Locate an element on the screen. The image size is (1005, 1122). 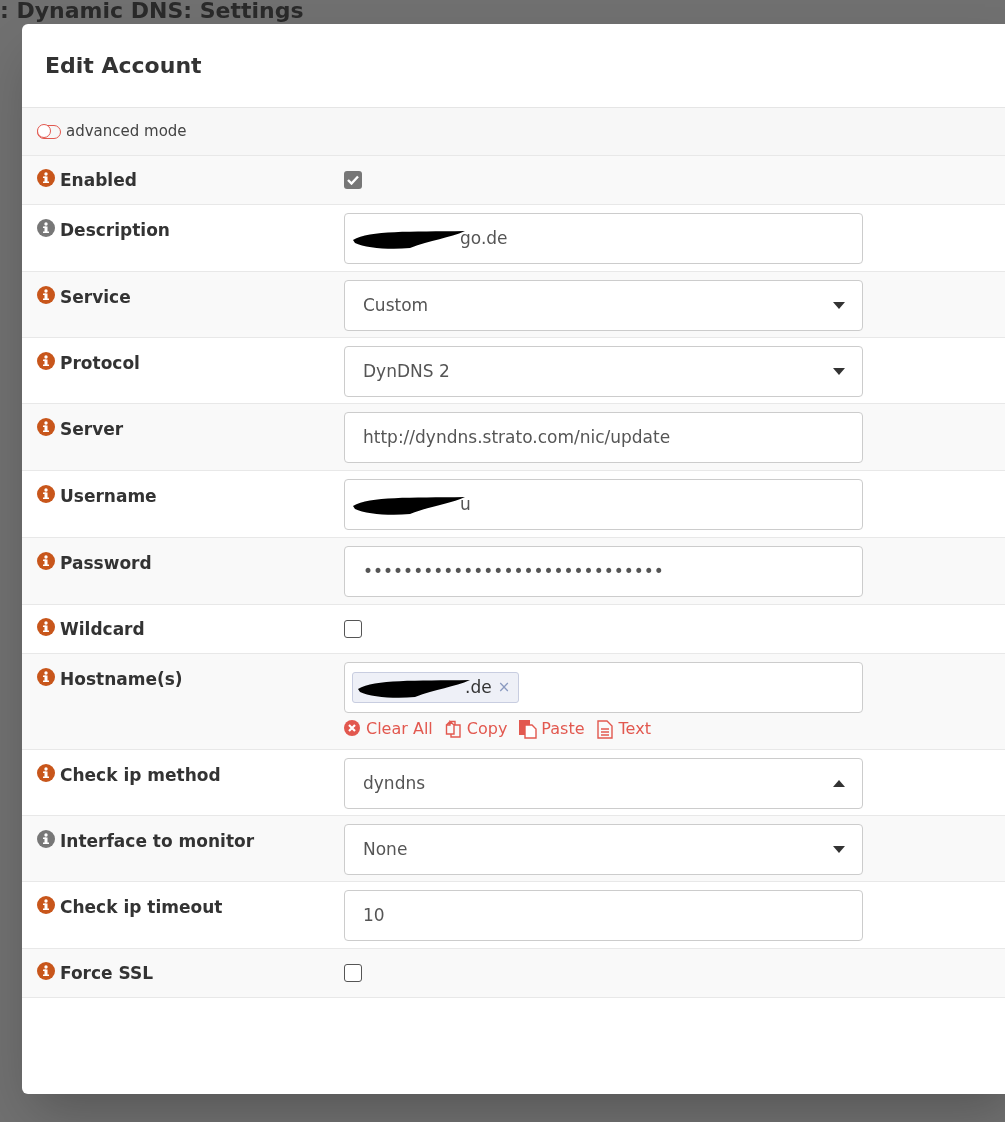
field-label: Interface to monitor is located at coordinates (157, 841).